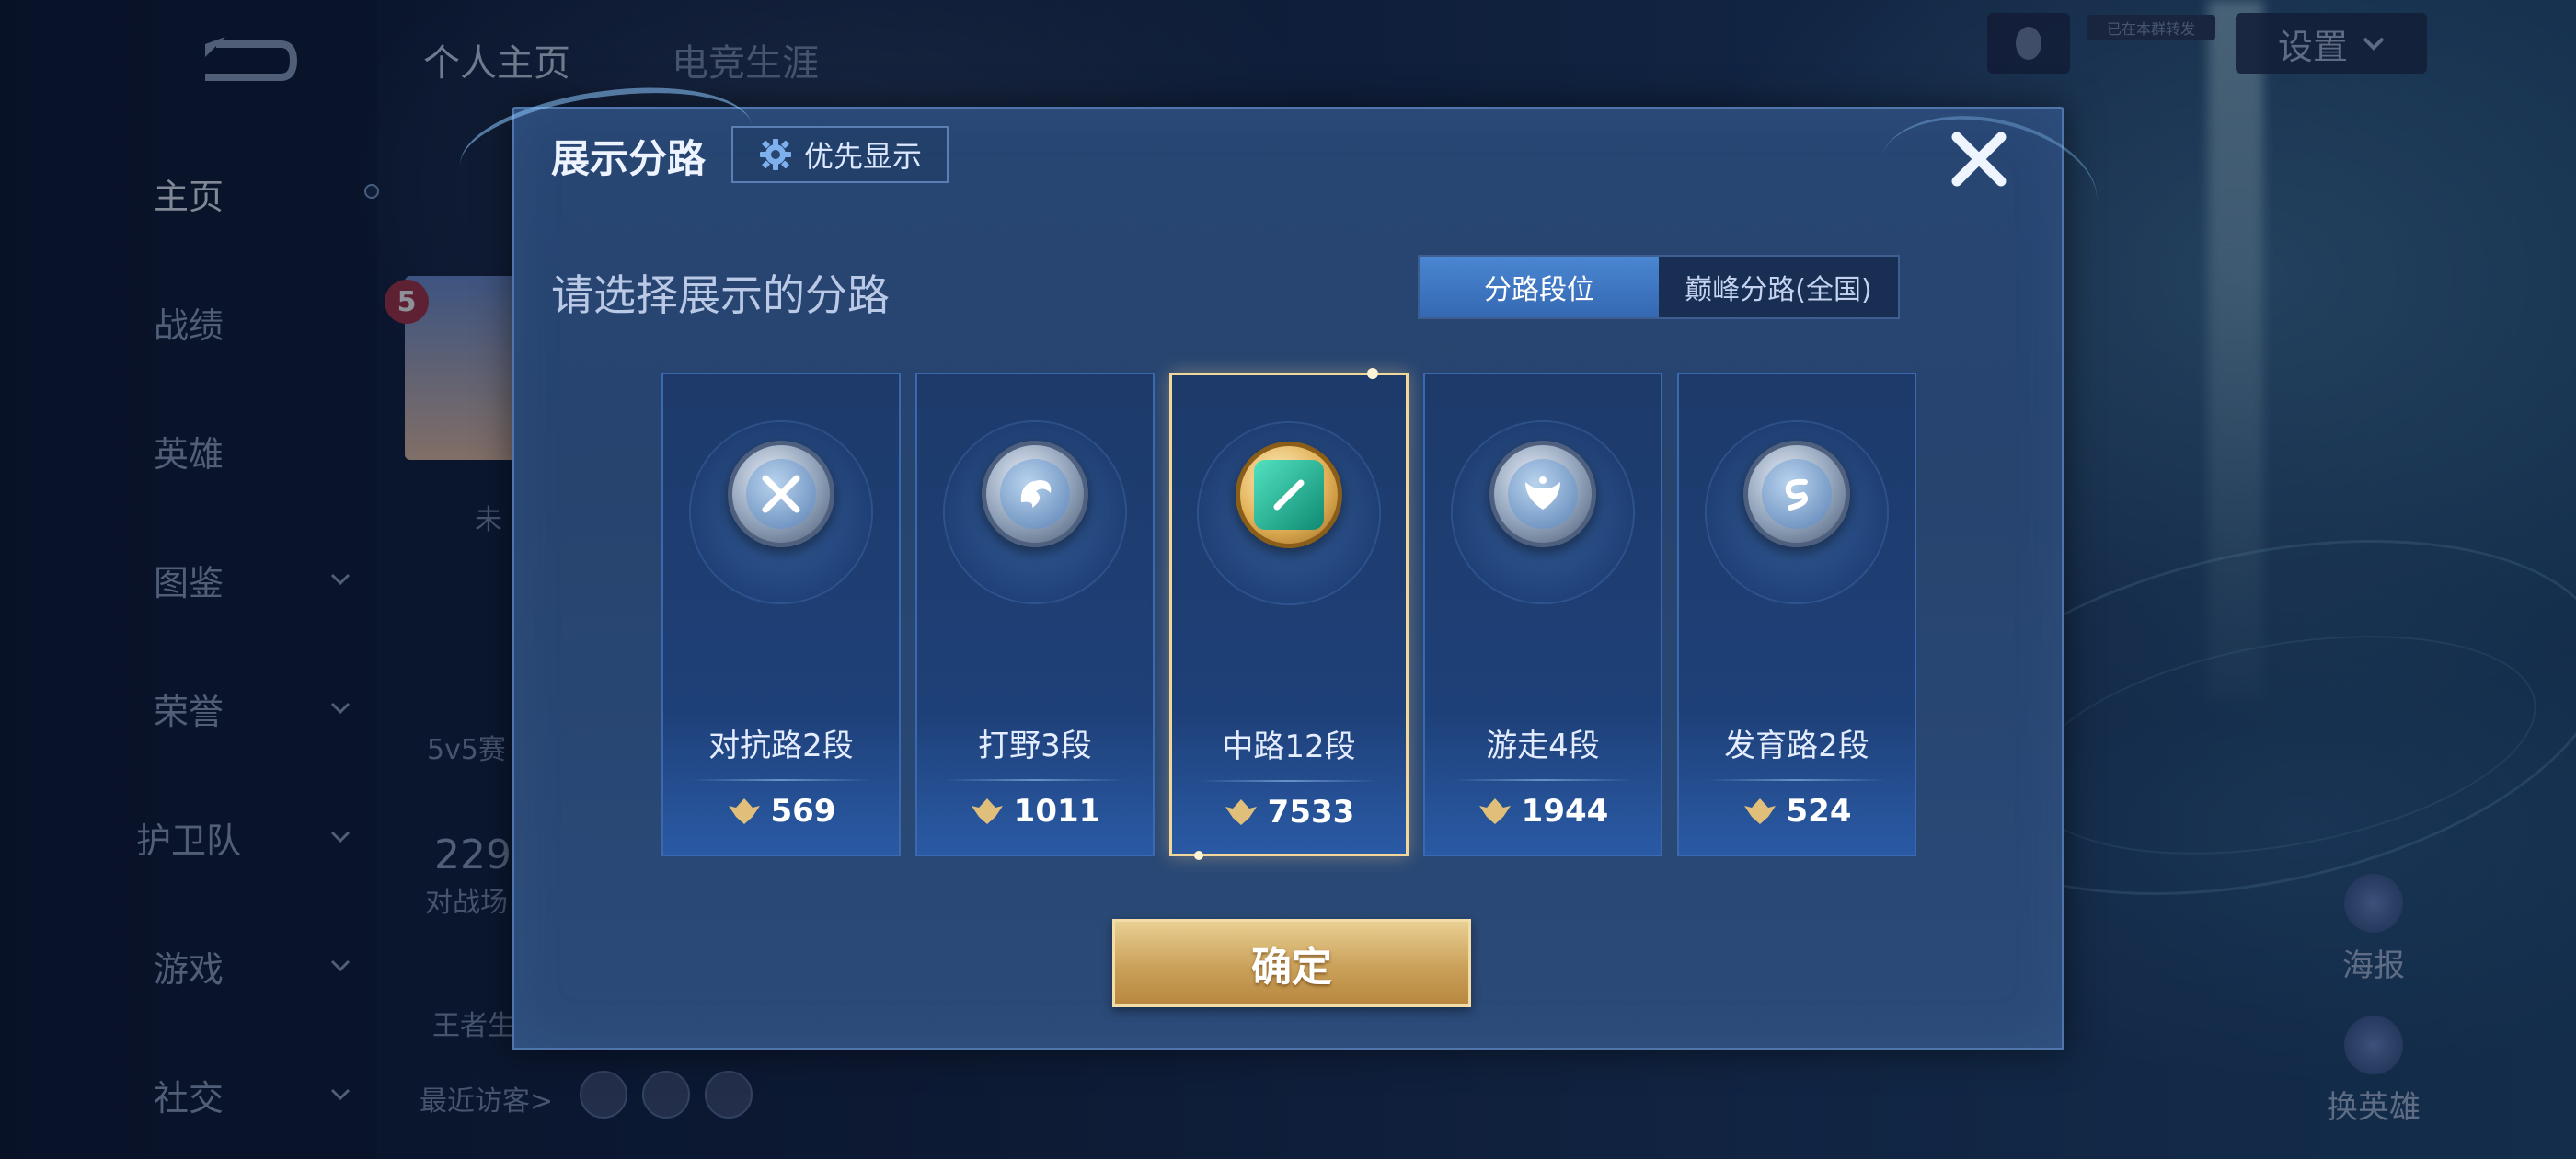 The image size is (2576, 1159). Describe the element at coordinates (781, 494) in the screenshot. I see `clash-lane-emblem-icon` at that location.